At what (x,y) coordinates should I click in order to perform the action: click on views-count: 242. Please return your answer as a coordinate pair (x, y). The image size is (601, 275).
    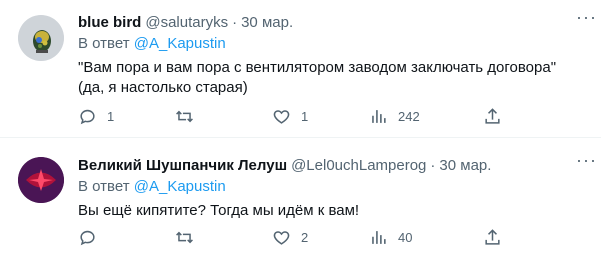
    Looking at the image, I should click on (409, 116).